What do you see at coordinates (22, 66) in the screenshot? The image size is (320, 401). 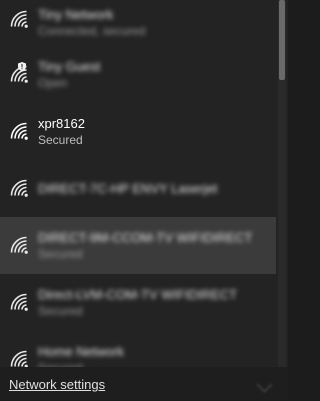 I see `shield-warning-icon` at bounding box center [22, 66].